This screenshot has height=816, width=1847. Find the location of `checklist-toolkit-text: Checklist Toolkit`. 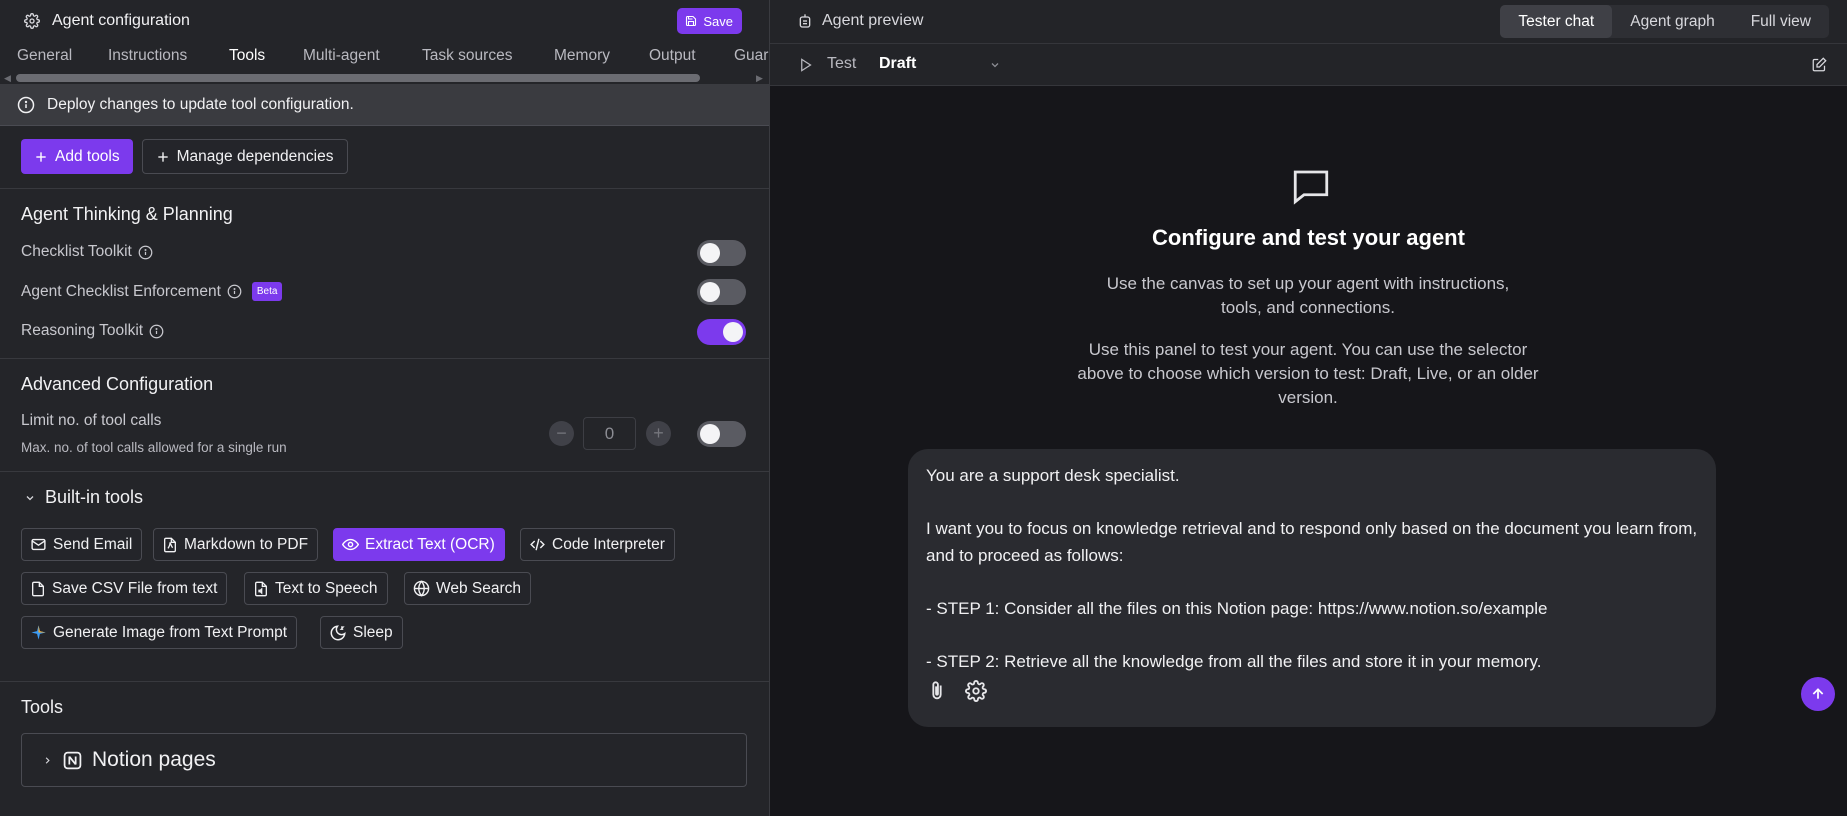

checklist-toolkit-text: Checklist Toolkit is located at coordinates (76, 251).